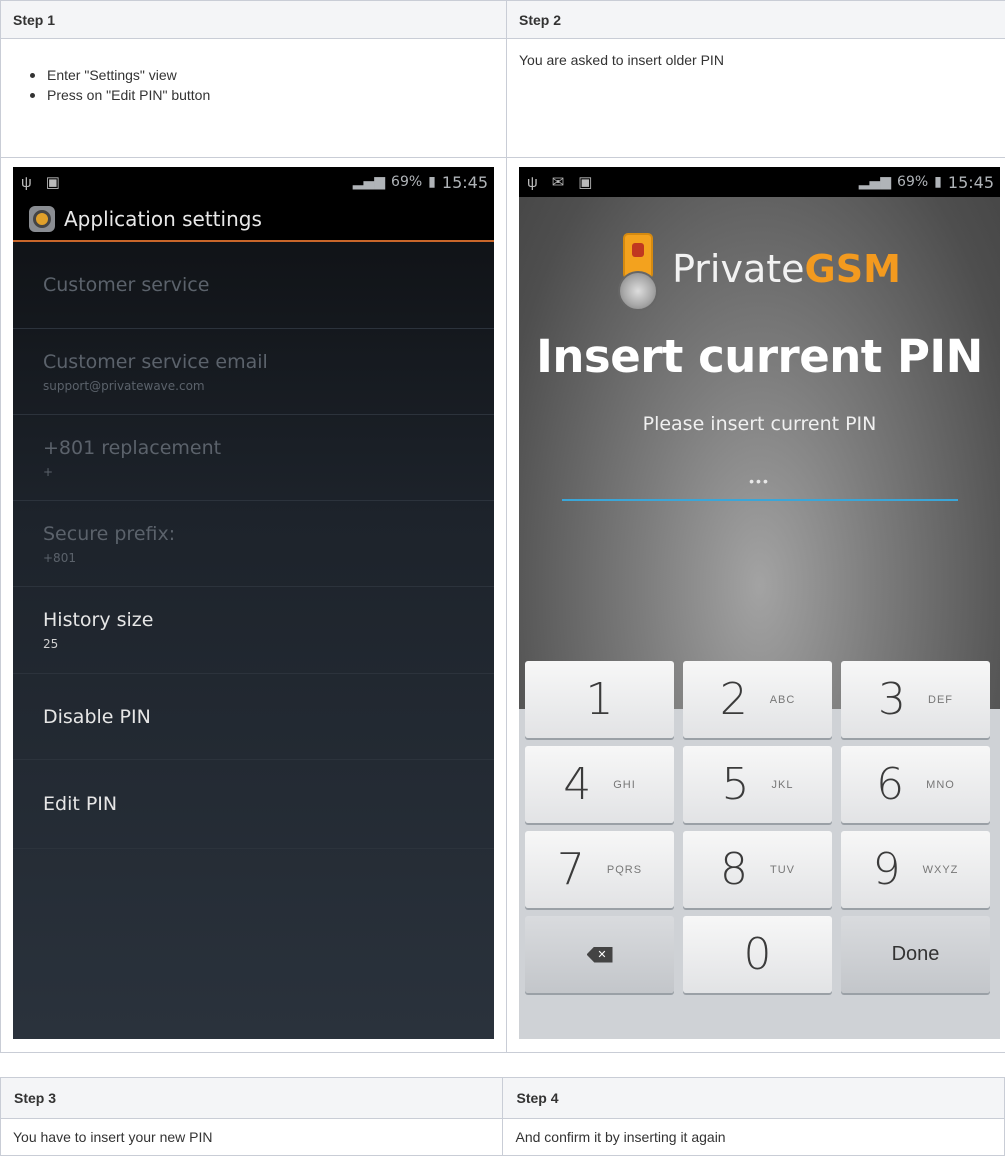 This screenshot has width=1005, height=1171. Describe the element at coordinates (270, 75) in the screenshot. I see `step-1-bullet: Enter "Settings" view` at that location.